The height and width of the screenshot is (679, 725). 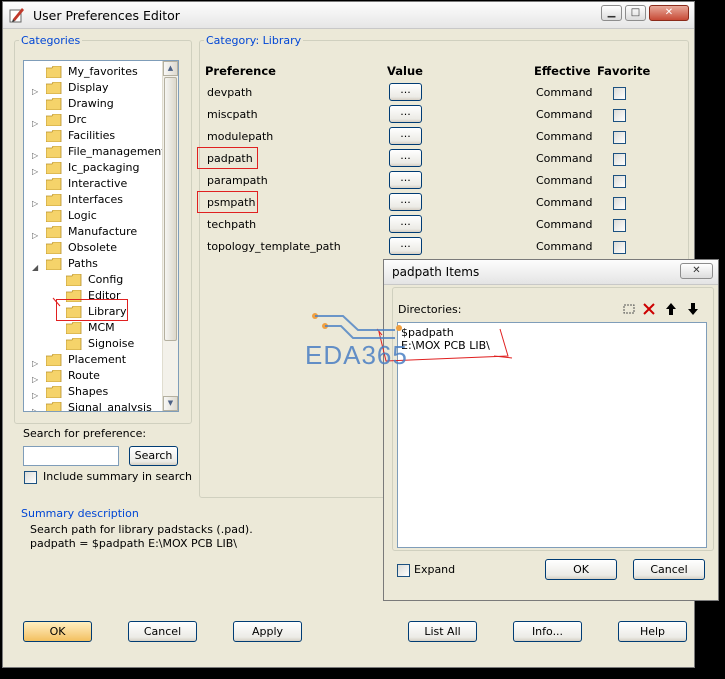 What do you see at coordinates (611, 13) in the screenshot?
I see `minimize-button: ▁` at bounding box center [611, 13].